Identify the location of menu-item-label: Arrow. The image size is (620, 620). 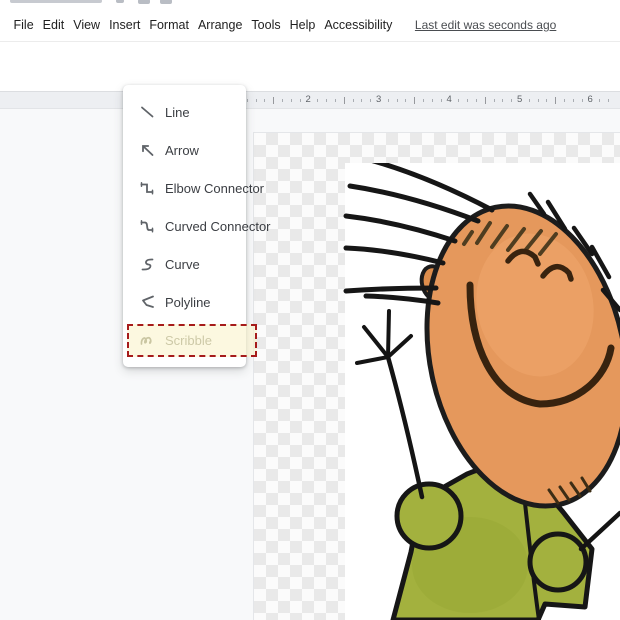
(182, 150).